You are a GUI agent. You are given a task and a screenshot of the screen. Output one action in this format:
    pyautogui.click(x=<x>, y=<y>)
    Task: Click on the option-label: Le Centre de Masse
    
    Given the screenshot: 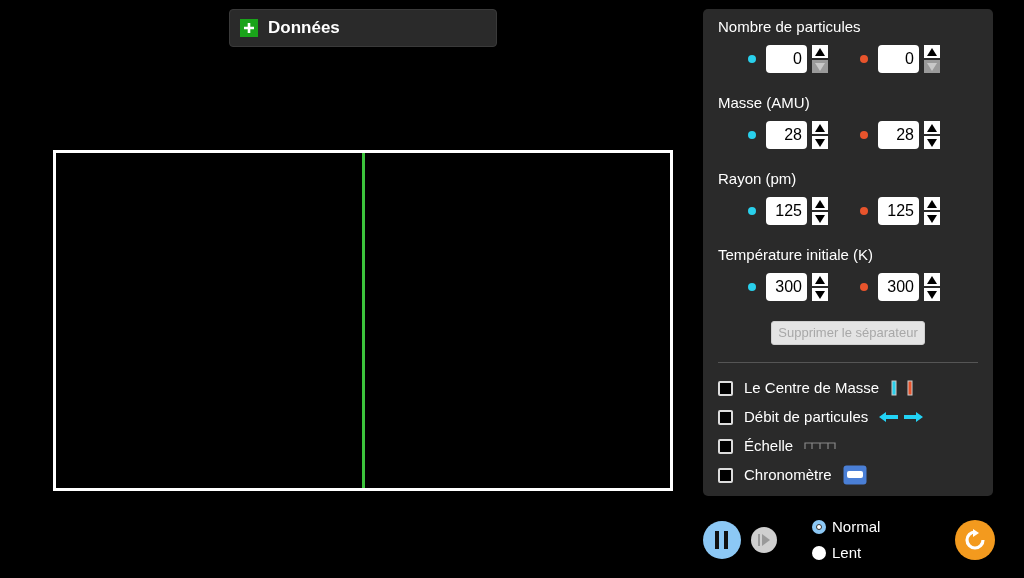 What is the action you would take?
    pyautogui.click(x=812, y=387)
    